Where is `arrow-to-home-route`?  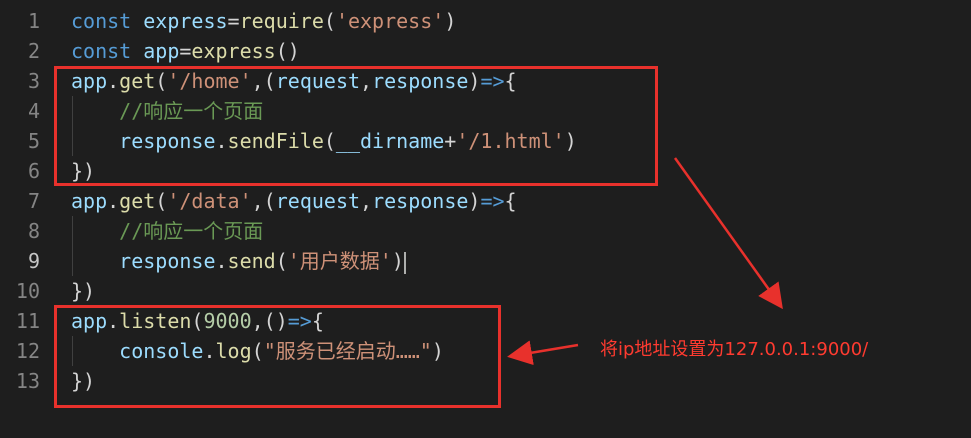 arrow-to-home-route is located at coordinates (728, 233).